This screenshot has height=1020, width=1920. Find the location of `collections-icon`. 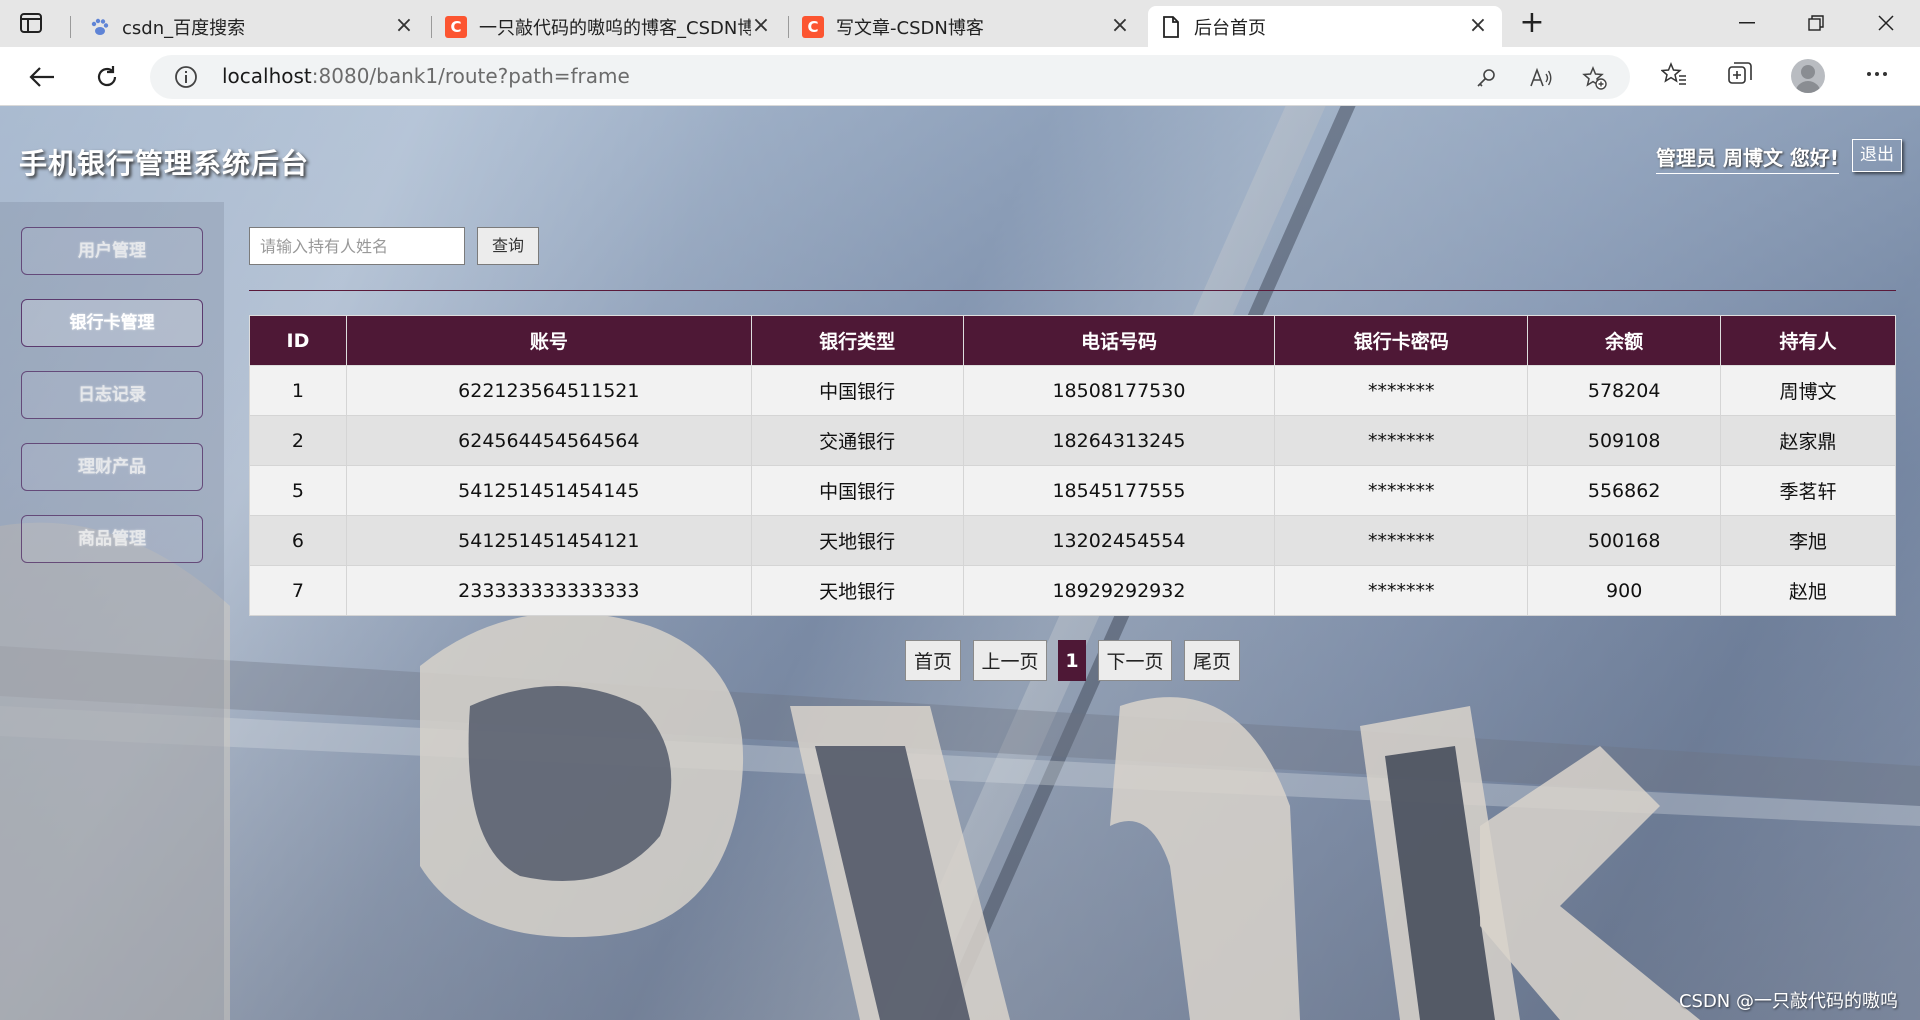

collections-icon is located at coordinates (1740, 74).